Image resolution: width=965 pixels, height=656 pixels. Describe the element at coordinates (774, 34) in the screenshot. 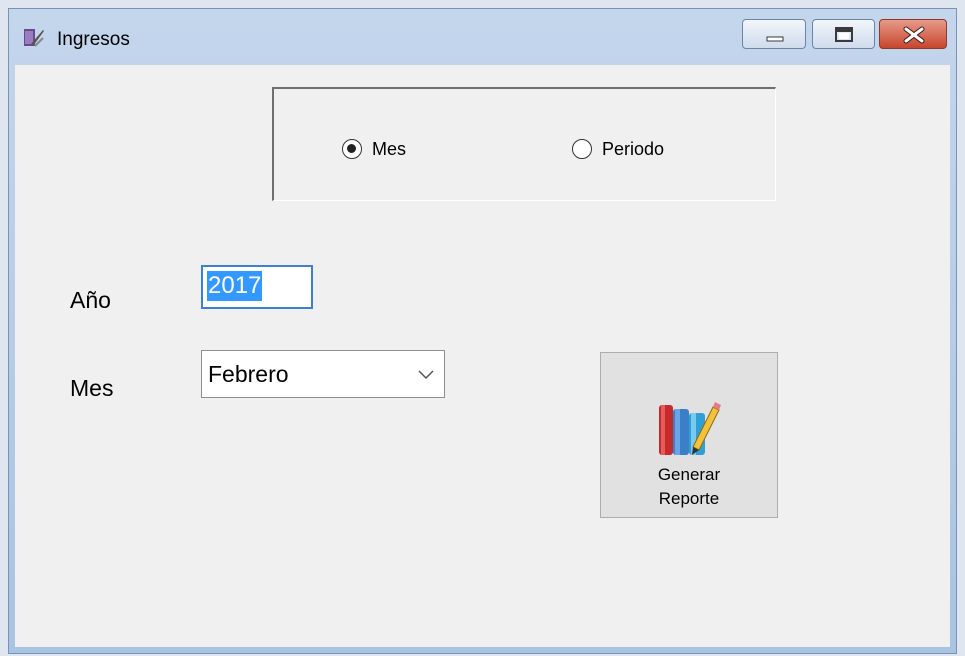

I see `minimize-button` at that location.